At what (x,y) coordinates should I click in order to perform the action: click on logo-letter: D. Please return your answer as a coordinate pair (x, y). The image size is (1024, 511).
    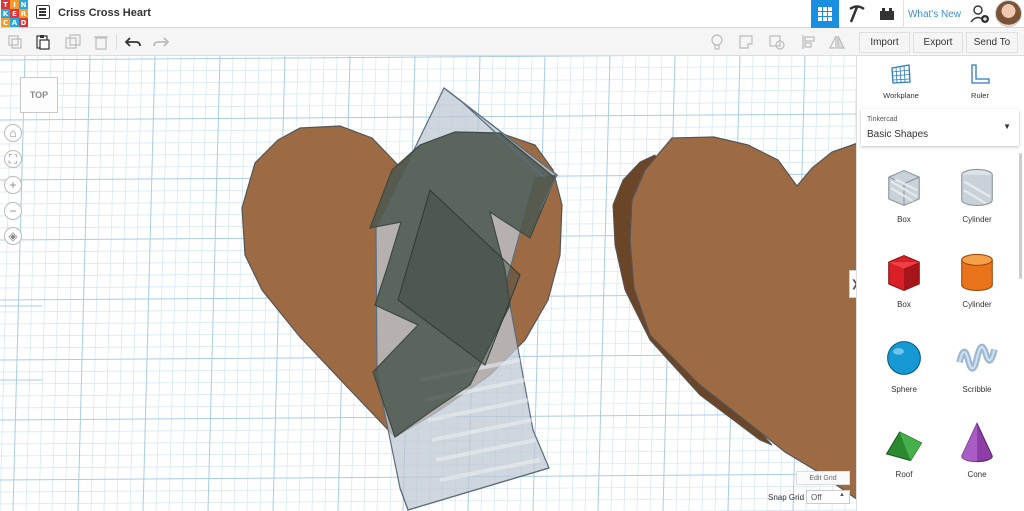
    Looking at the image, I should click on (23, 22).